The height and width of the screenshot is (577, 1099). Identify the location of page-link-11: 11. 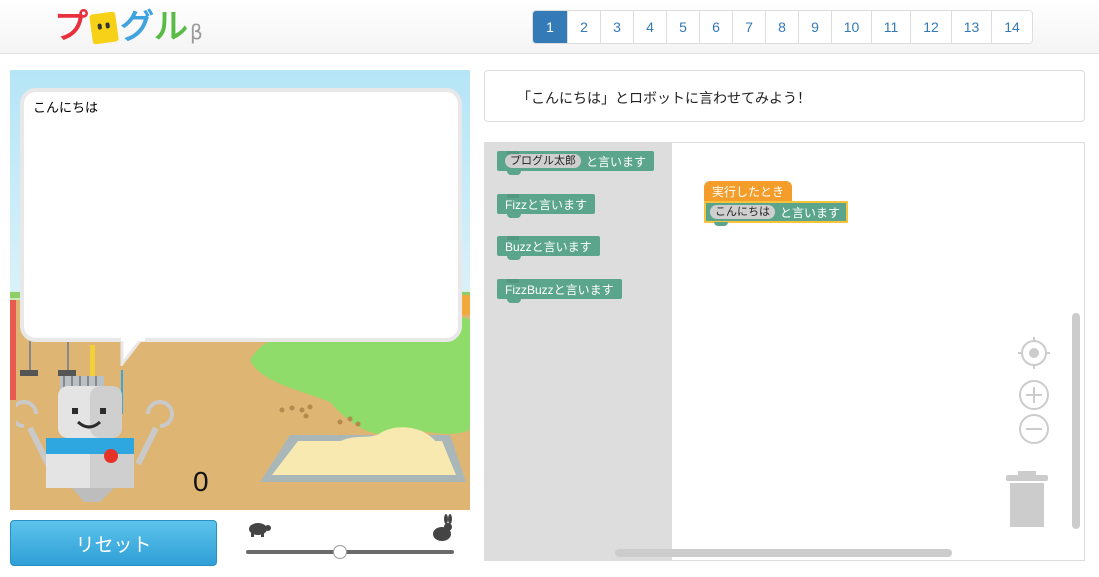
(890, 27).